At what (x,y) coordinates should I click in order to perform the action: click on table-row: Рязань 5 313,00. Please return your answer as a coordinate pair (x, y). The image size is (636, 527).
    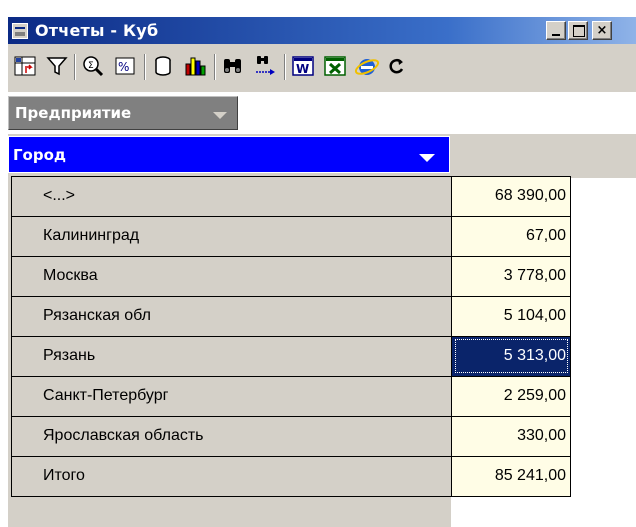
    Looking at the image, I should click on (291, 356).